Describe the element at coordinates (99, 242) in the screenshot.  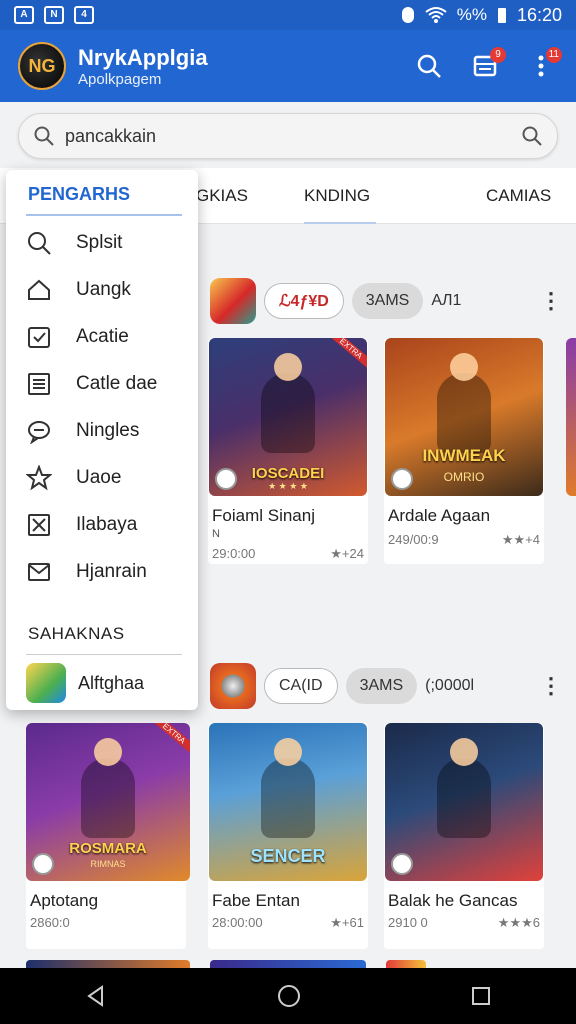
I see `drawer-item-label: Splsit` at that location.